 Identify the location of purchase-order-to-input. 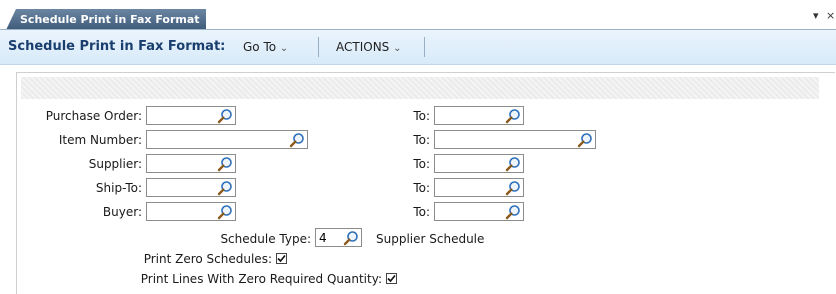
(471, 115).